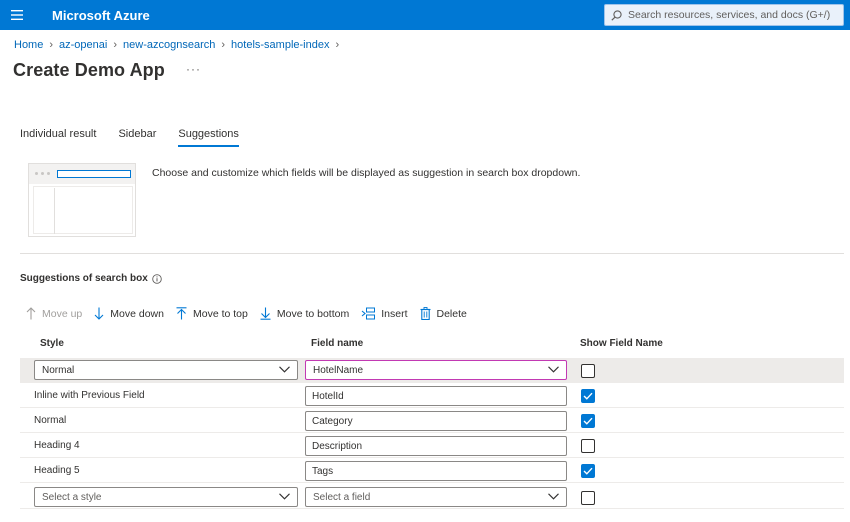 The width and height of the screenshot is (850, 522). I want to click on info-icon, so click(157, 278).